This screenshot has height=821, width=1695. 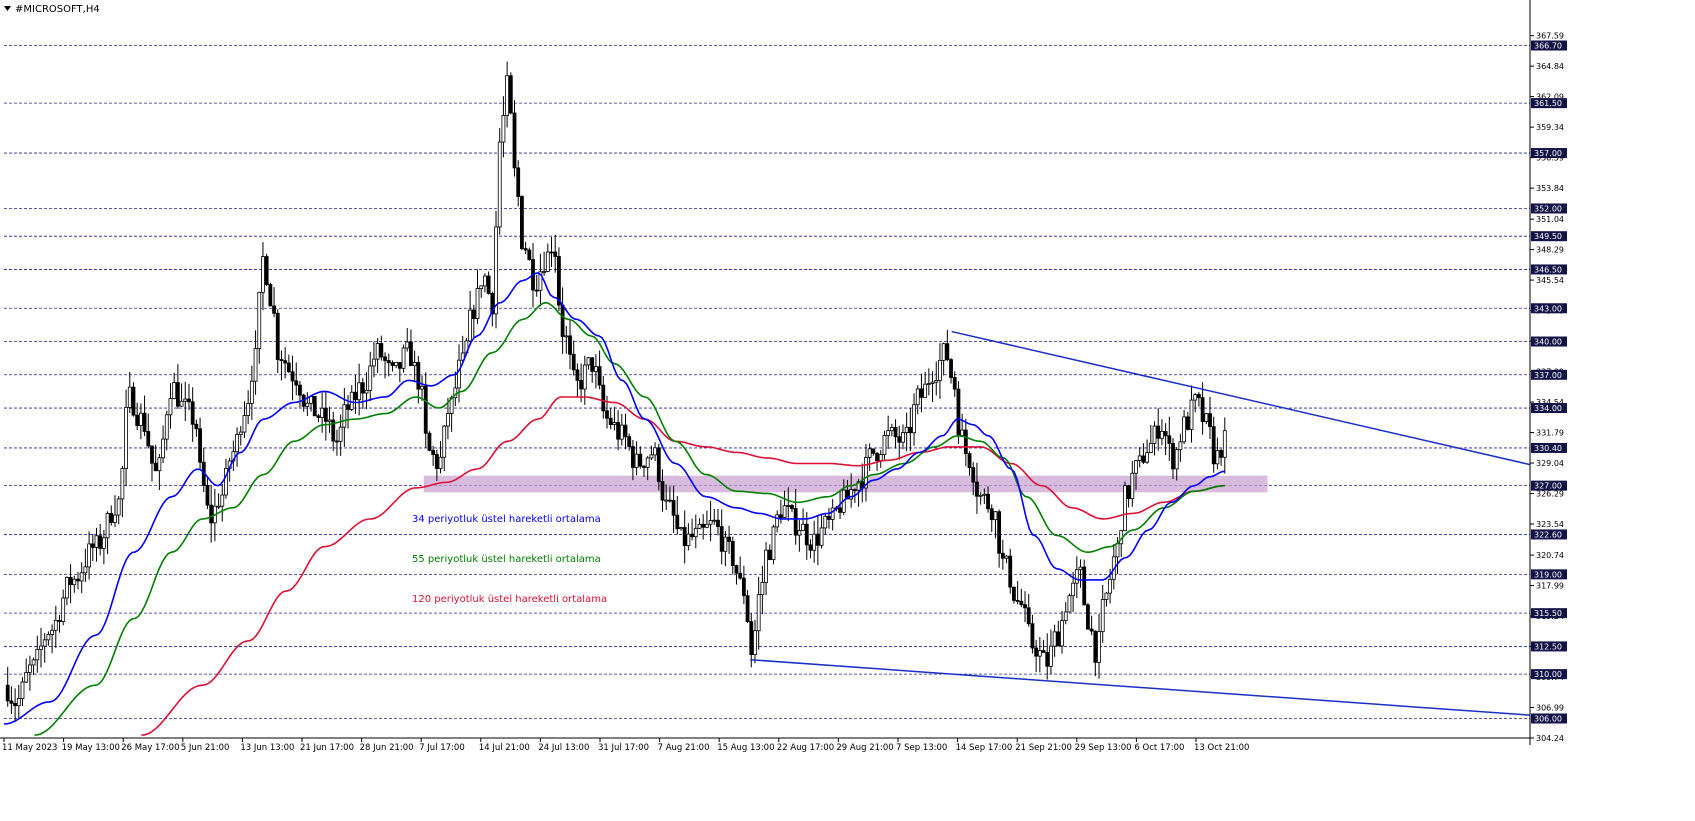 What do you see at coordinates (921, 748) in the screenshot?
I see `time-tick-label: 7 Sep 13:00` at bounding box center [921, 748].